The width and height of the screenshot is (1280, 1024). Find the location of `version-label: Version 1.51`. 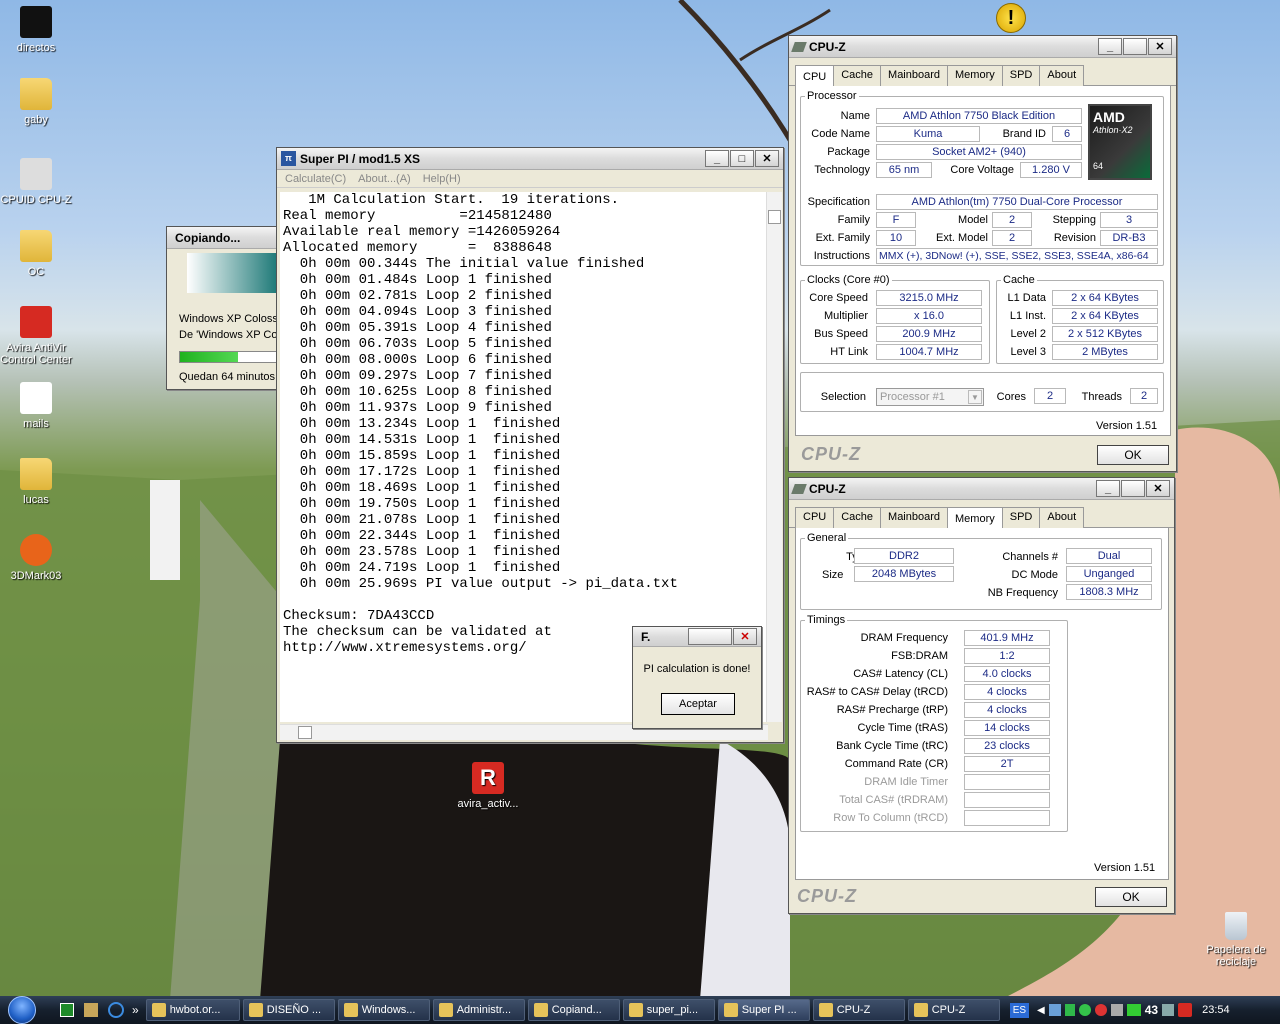

version-label: Version 1.51 is located at coordinates (1125, 868).